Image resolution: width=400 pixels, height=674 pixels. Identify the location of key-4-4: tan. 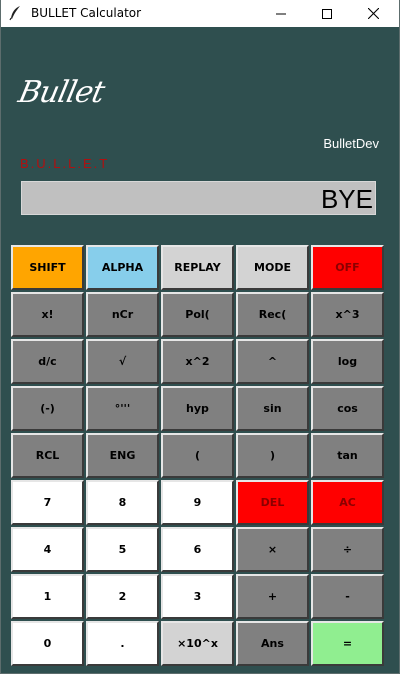
(347, 455).